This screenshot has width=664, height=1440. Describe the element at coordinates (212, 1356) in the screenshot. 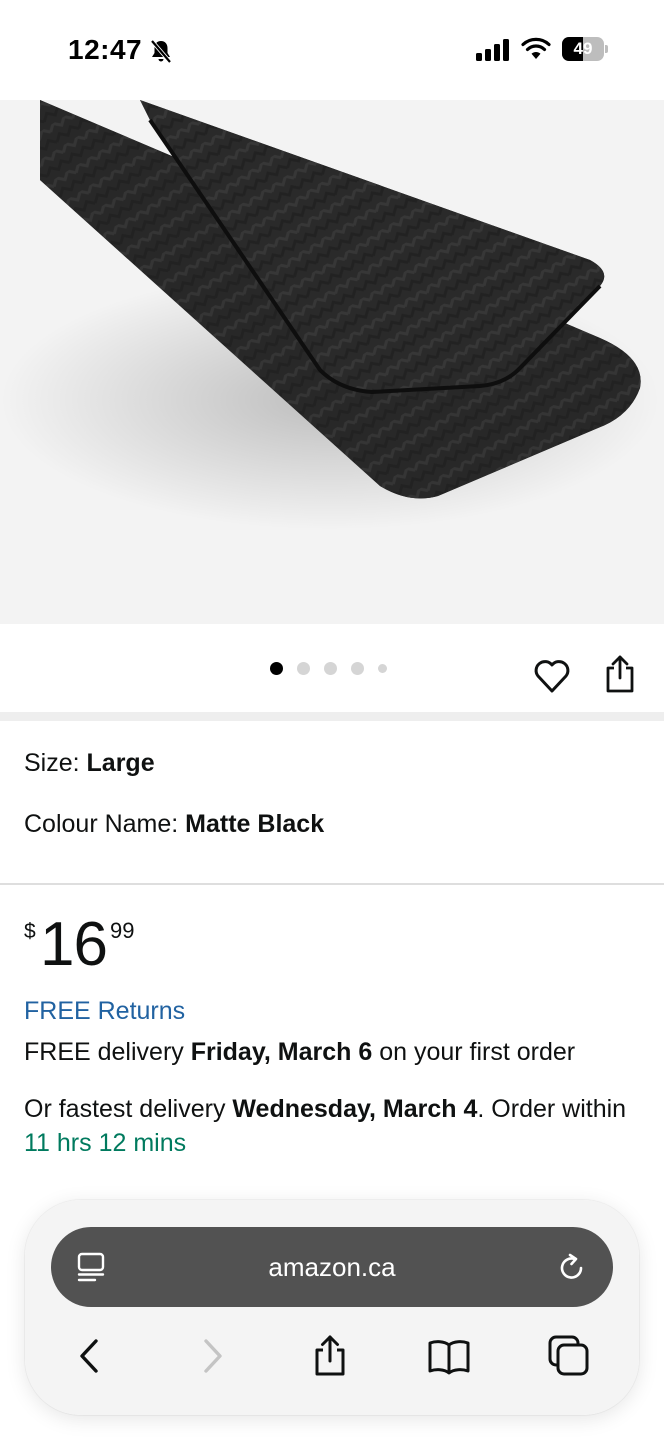

I see `chevron-right-icon` at that location.